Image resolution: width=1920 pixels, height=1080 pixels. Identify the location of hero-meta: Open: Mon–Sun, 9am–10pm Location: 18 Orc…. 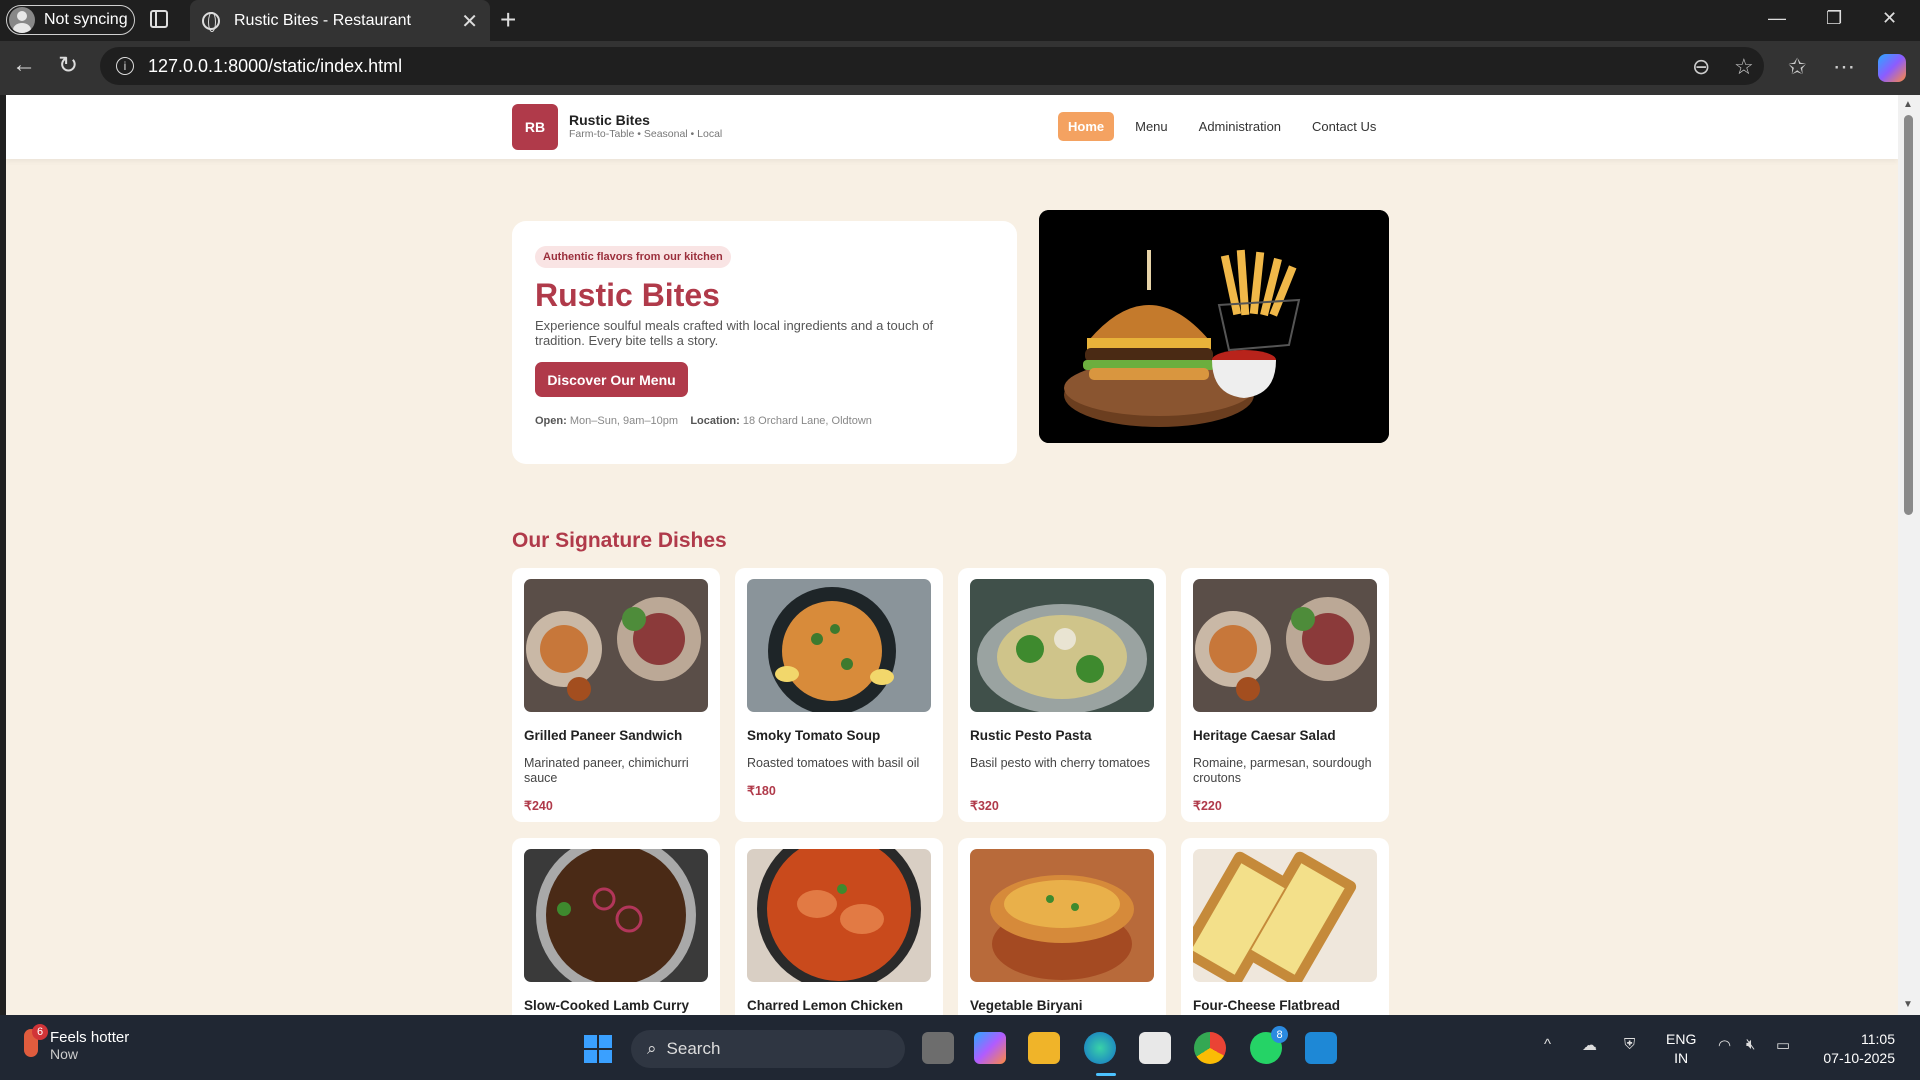
(703, 421).